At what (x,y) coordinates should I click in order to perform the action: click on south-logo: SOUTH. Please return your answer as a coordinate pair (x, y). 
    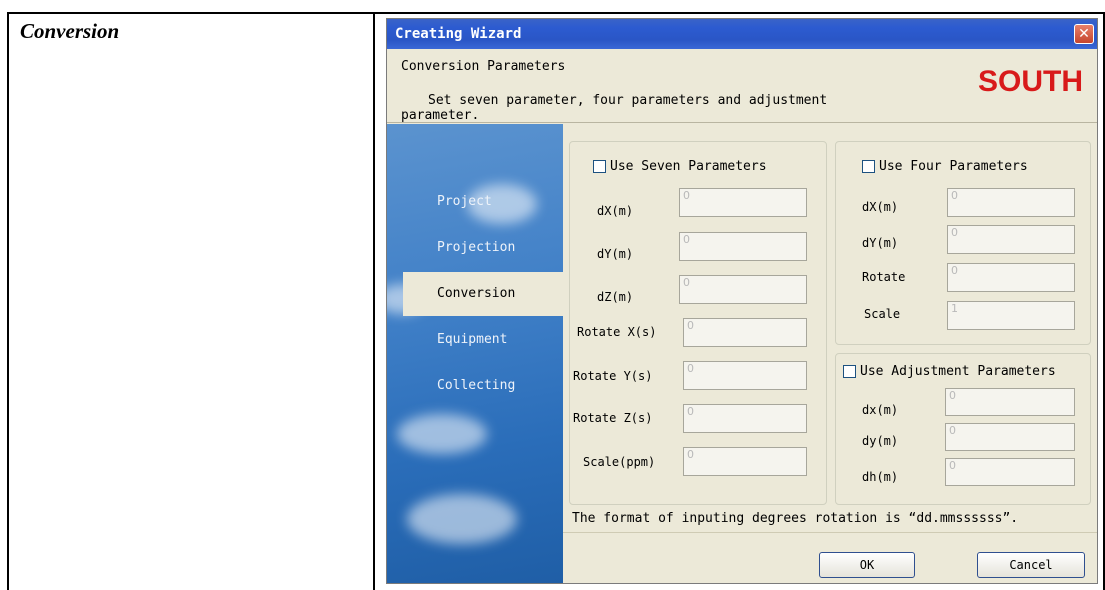
    Looking at the image, I should click on (1030, 81).